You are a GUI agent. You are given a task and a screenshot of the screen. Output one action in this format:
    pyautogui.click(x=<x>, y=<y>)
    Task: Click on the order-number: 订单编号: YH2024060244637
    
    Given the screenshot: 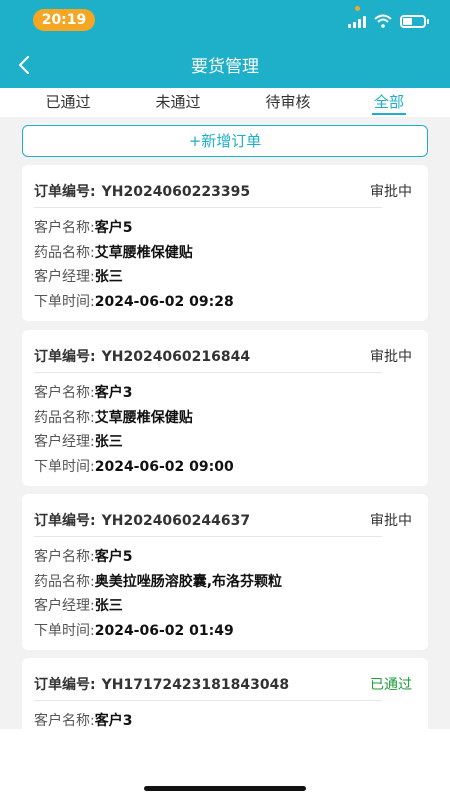 What is the action you would take?
    pyautogui.click(x=142, y=521)
    